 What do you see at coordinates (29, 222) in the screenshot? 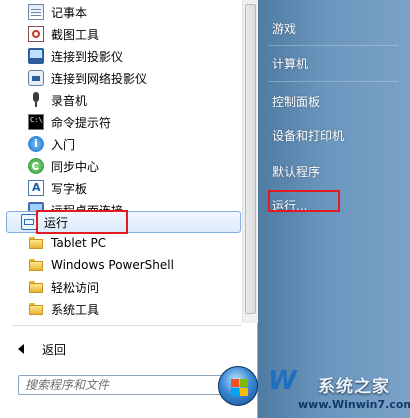
I see `run-icon` at bounding box center [29, 222].